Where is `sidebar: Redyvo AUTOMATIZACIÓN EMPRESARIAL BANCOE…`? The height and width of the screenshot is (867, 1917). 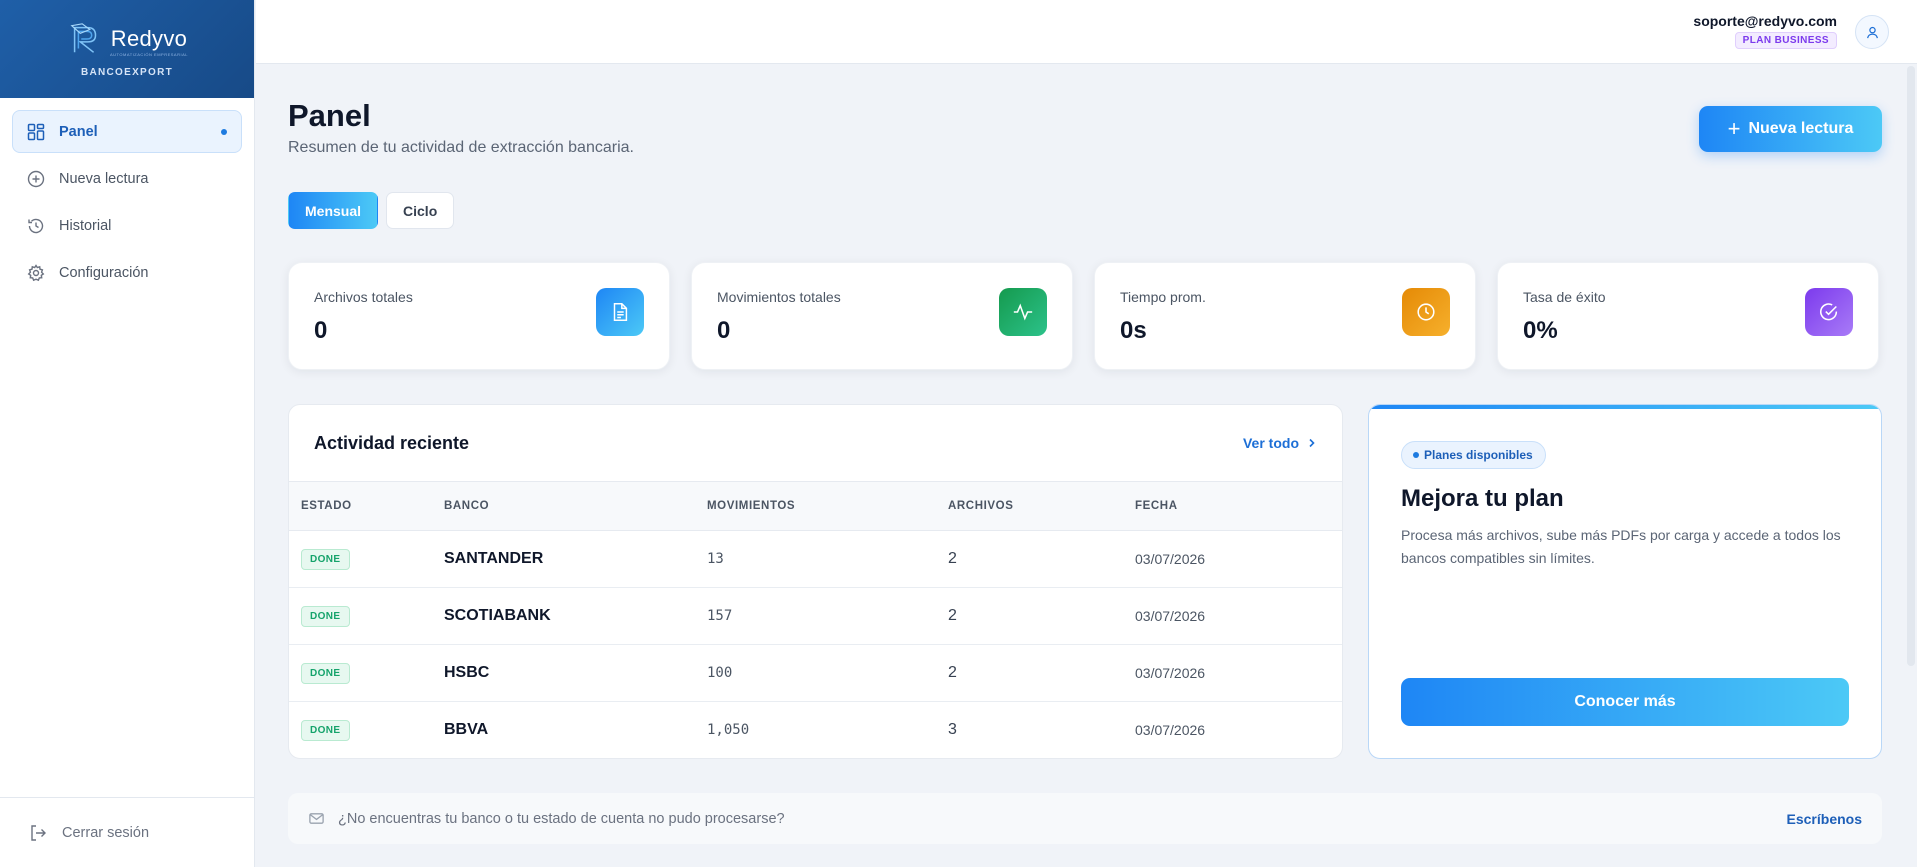 sidebar: Redyvo AUTOMATIZACIÓN EMPRESARIAL BANCOE… is located at coordinates (127, 433).